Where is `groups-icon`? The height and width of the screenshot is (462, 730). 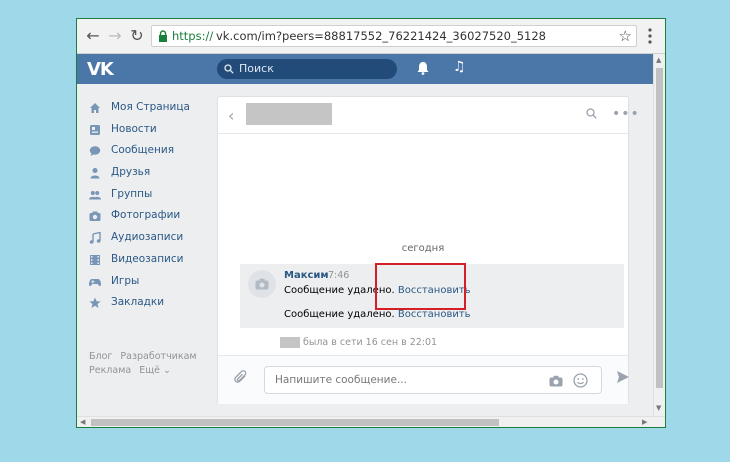 groups-icon is located at coordinates (95, 195).